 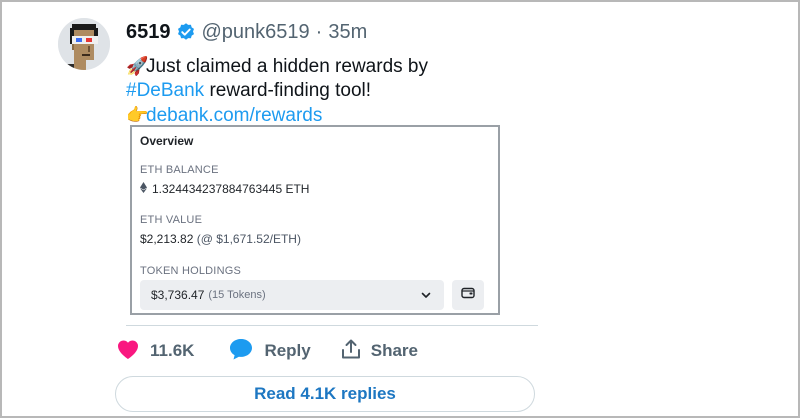 What do you see at coordinates (241, 351) in the screenshot?
I see `reply-bubble-icon` at bounding box center [241, 351].